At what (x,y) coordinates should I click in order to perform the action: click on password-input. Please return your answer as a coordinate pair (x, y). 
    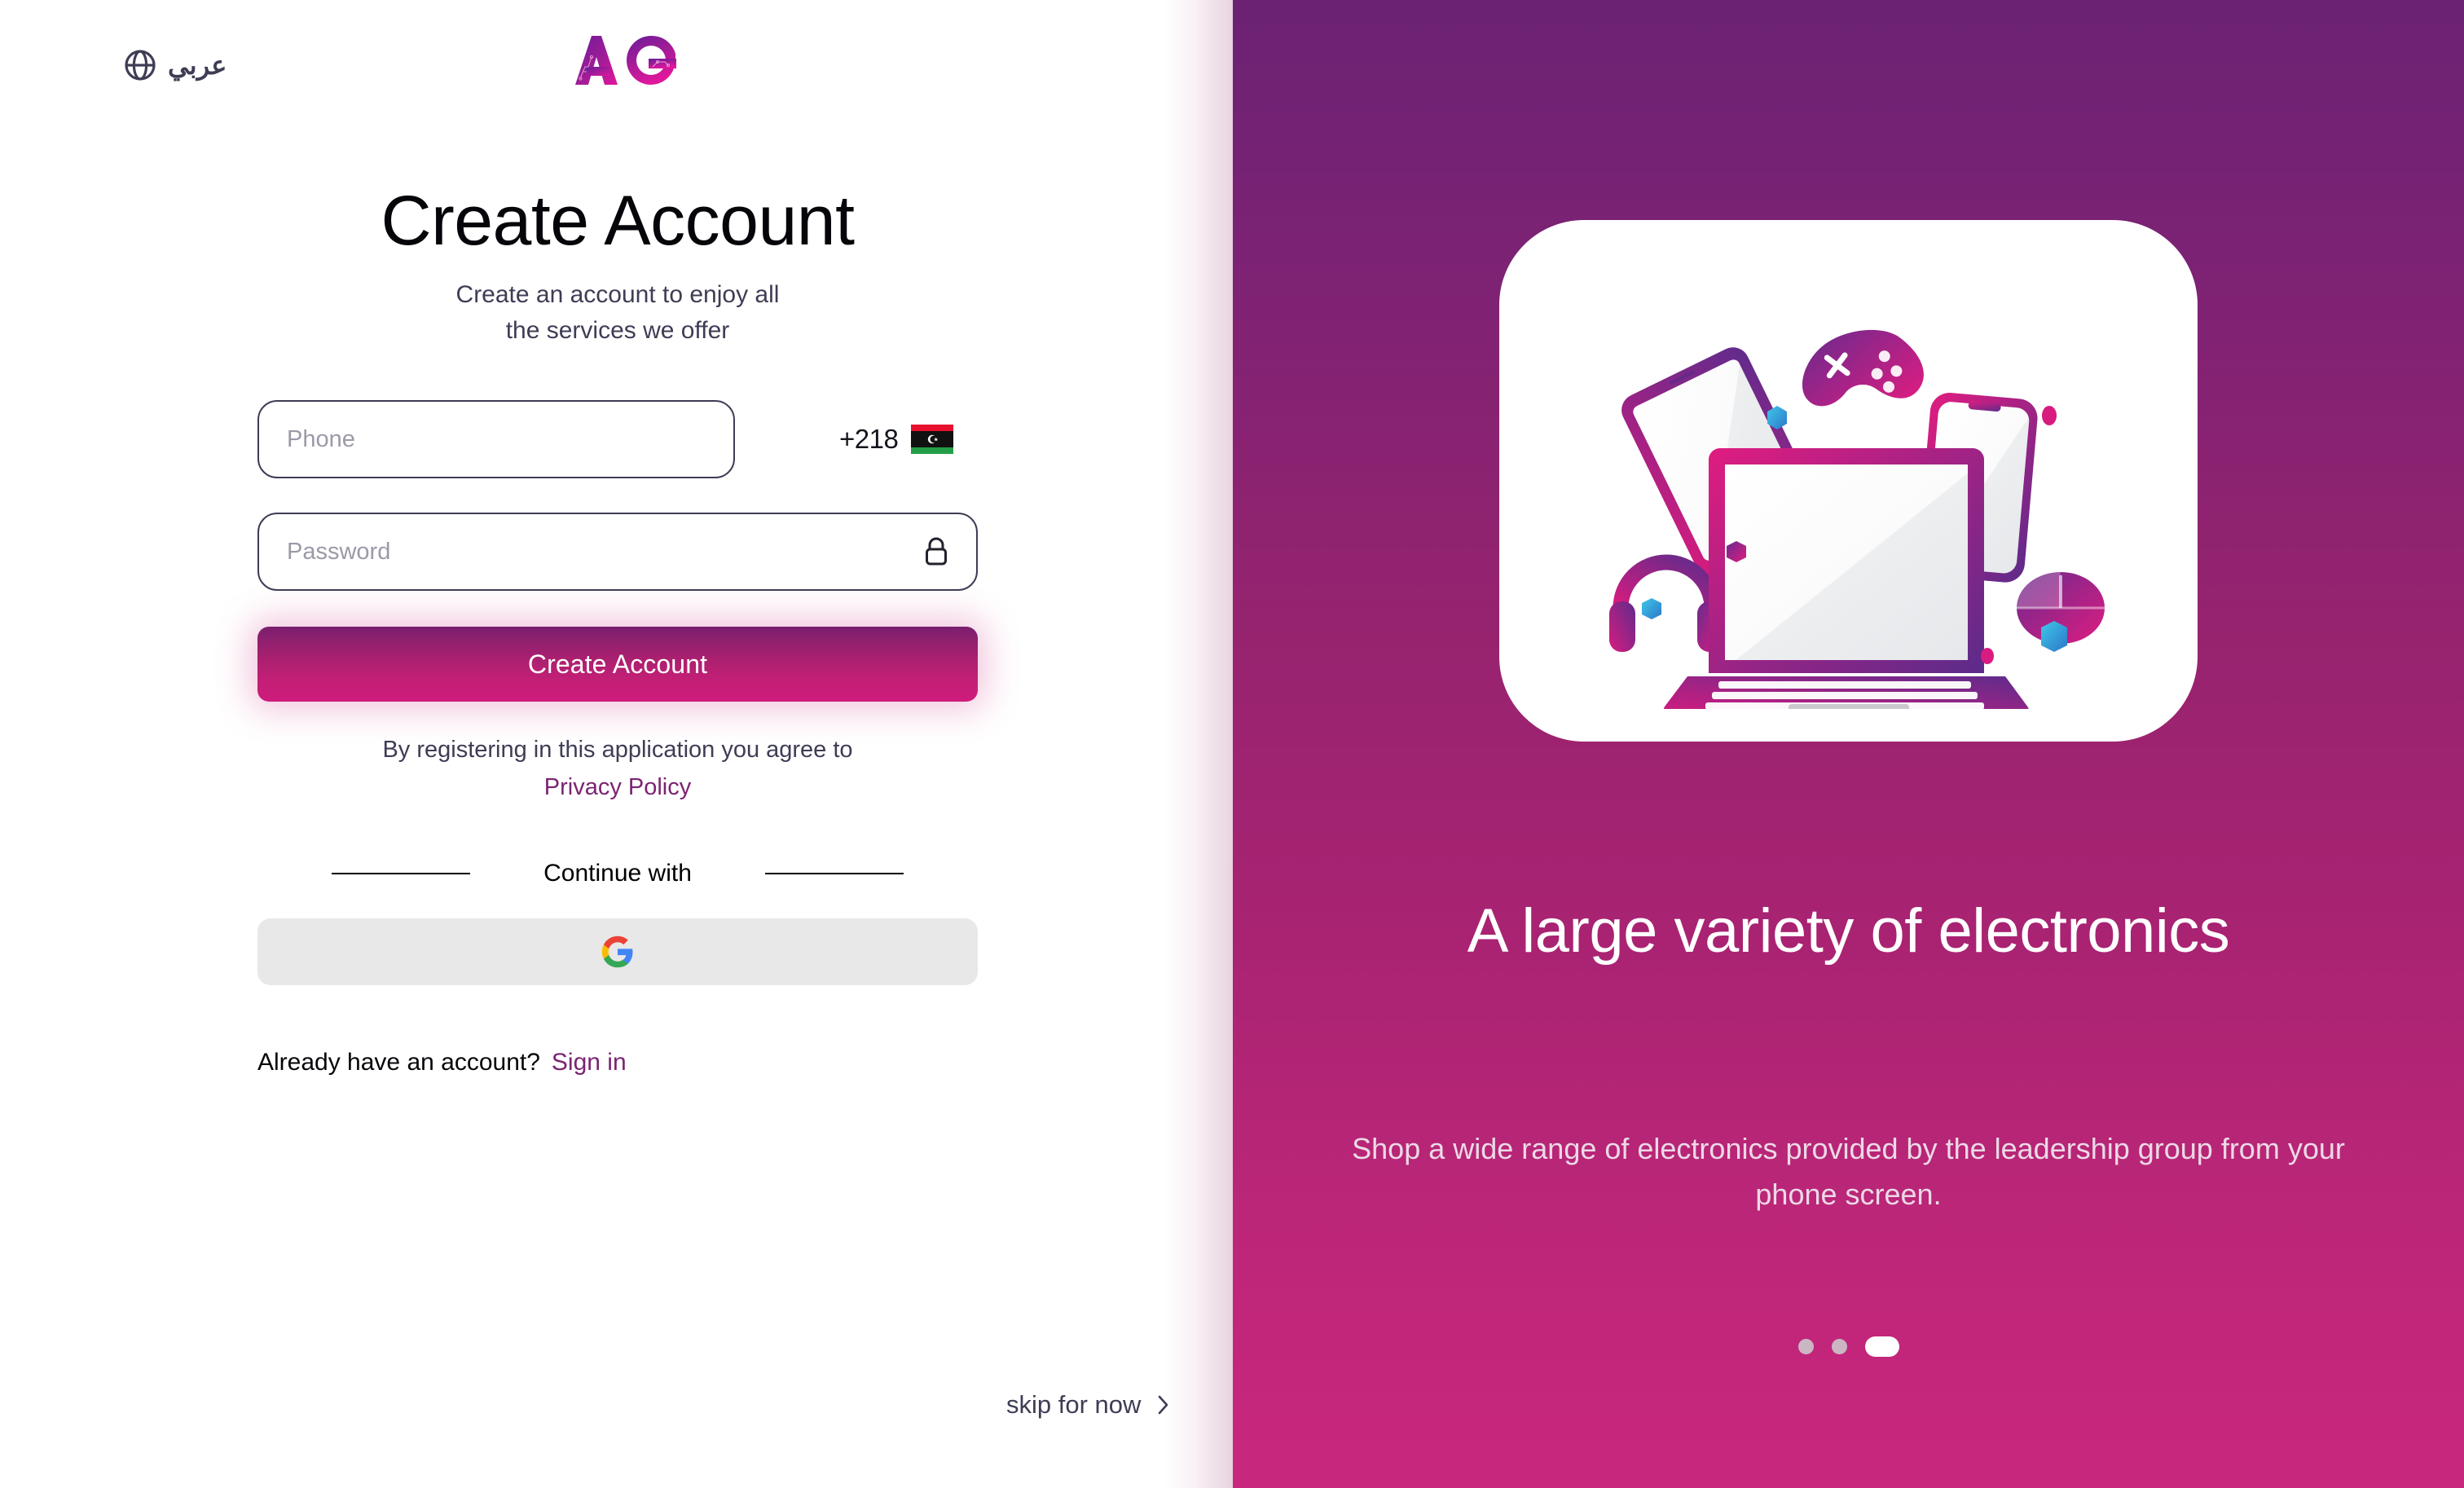
    Looking at the image, I should click on (617, 552).